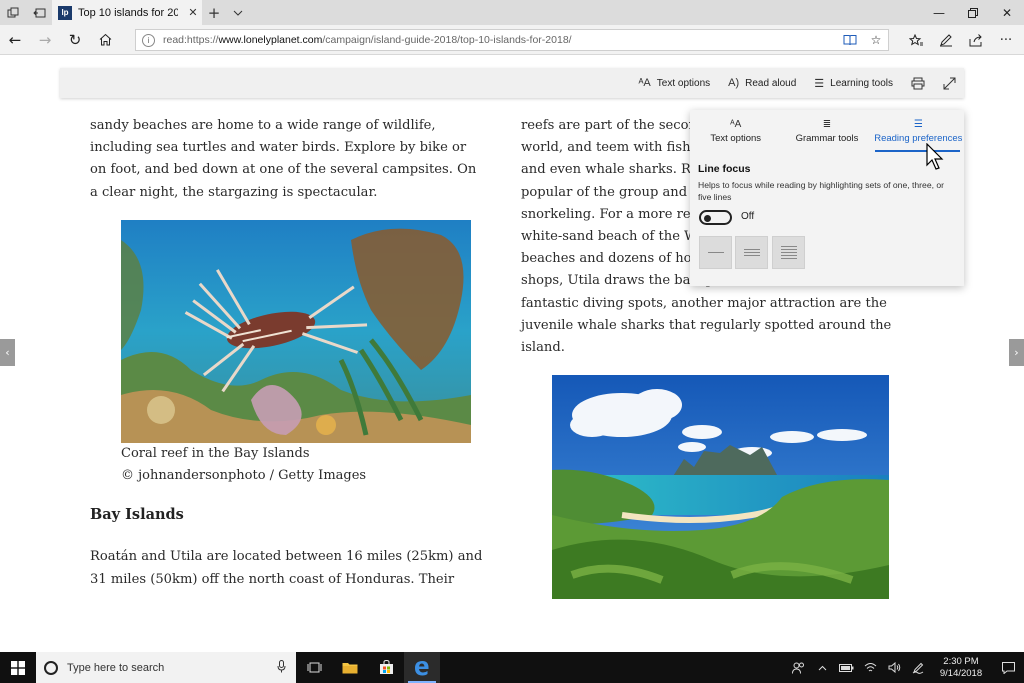 This screenshot has height=683, width=1024. What do you see at coordinates (973, 12) in the screenshot?
I see `restore-icon` at bounding box center [973, 12].